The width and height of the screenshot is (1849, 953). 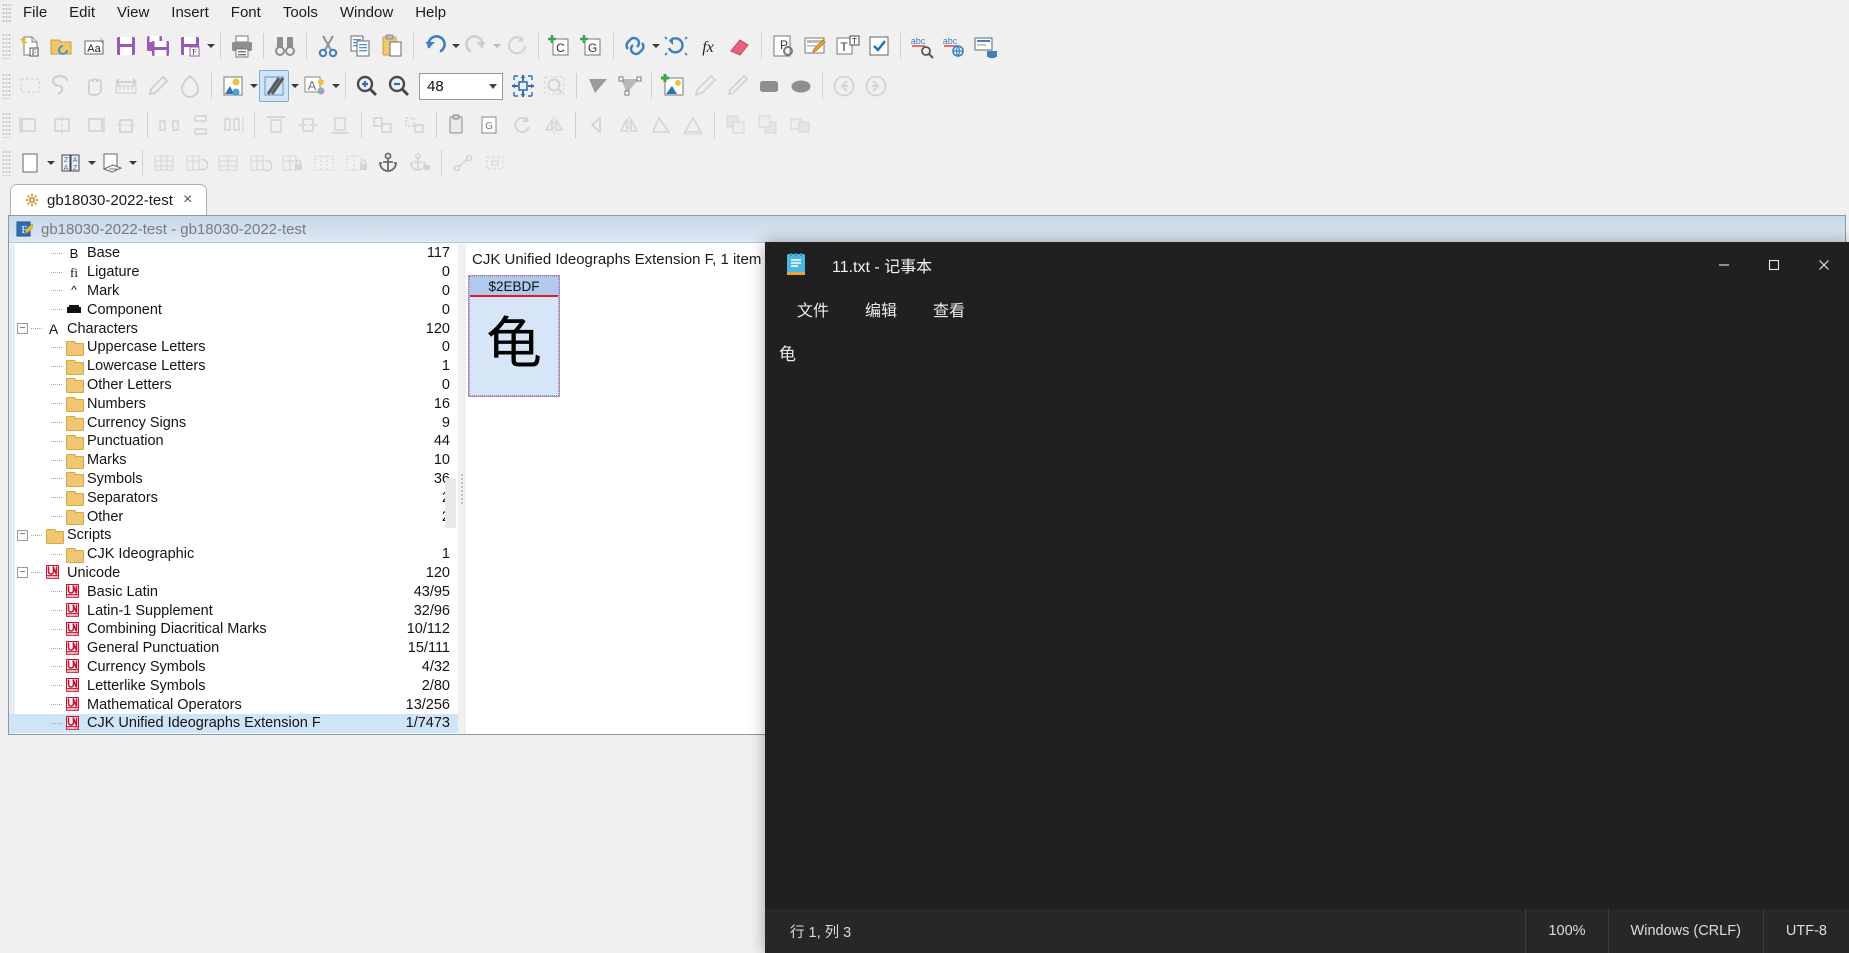 What do you see at coordinates (82, 12) in the screenshot?
I see `menu-edit: Edit` at bounding box center [82, 12].